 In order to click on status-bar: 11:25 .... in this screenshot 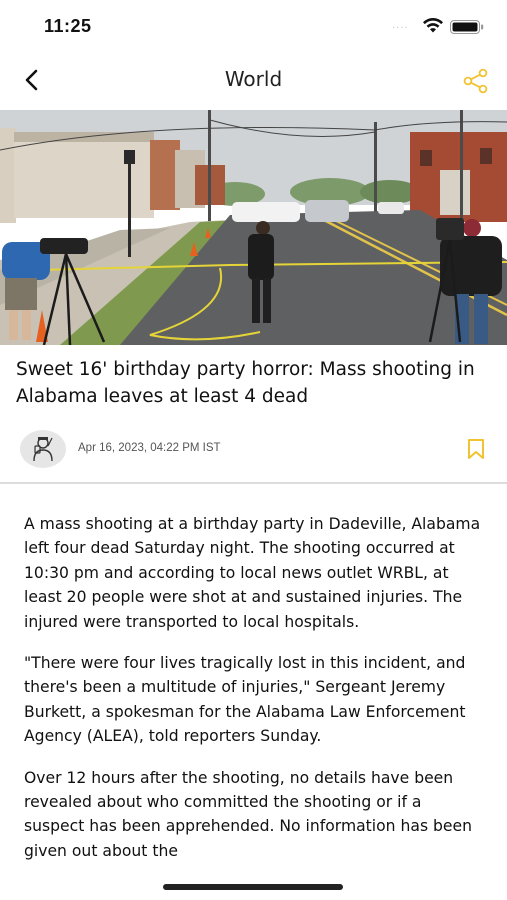, I will do `click(253, 25)`.